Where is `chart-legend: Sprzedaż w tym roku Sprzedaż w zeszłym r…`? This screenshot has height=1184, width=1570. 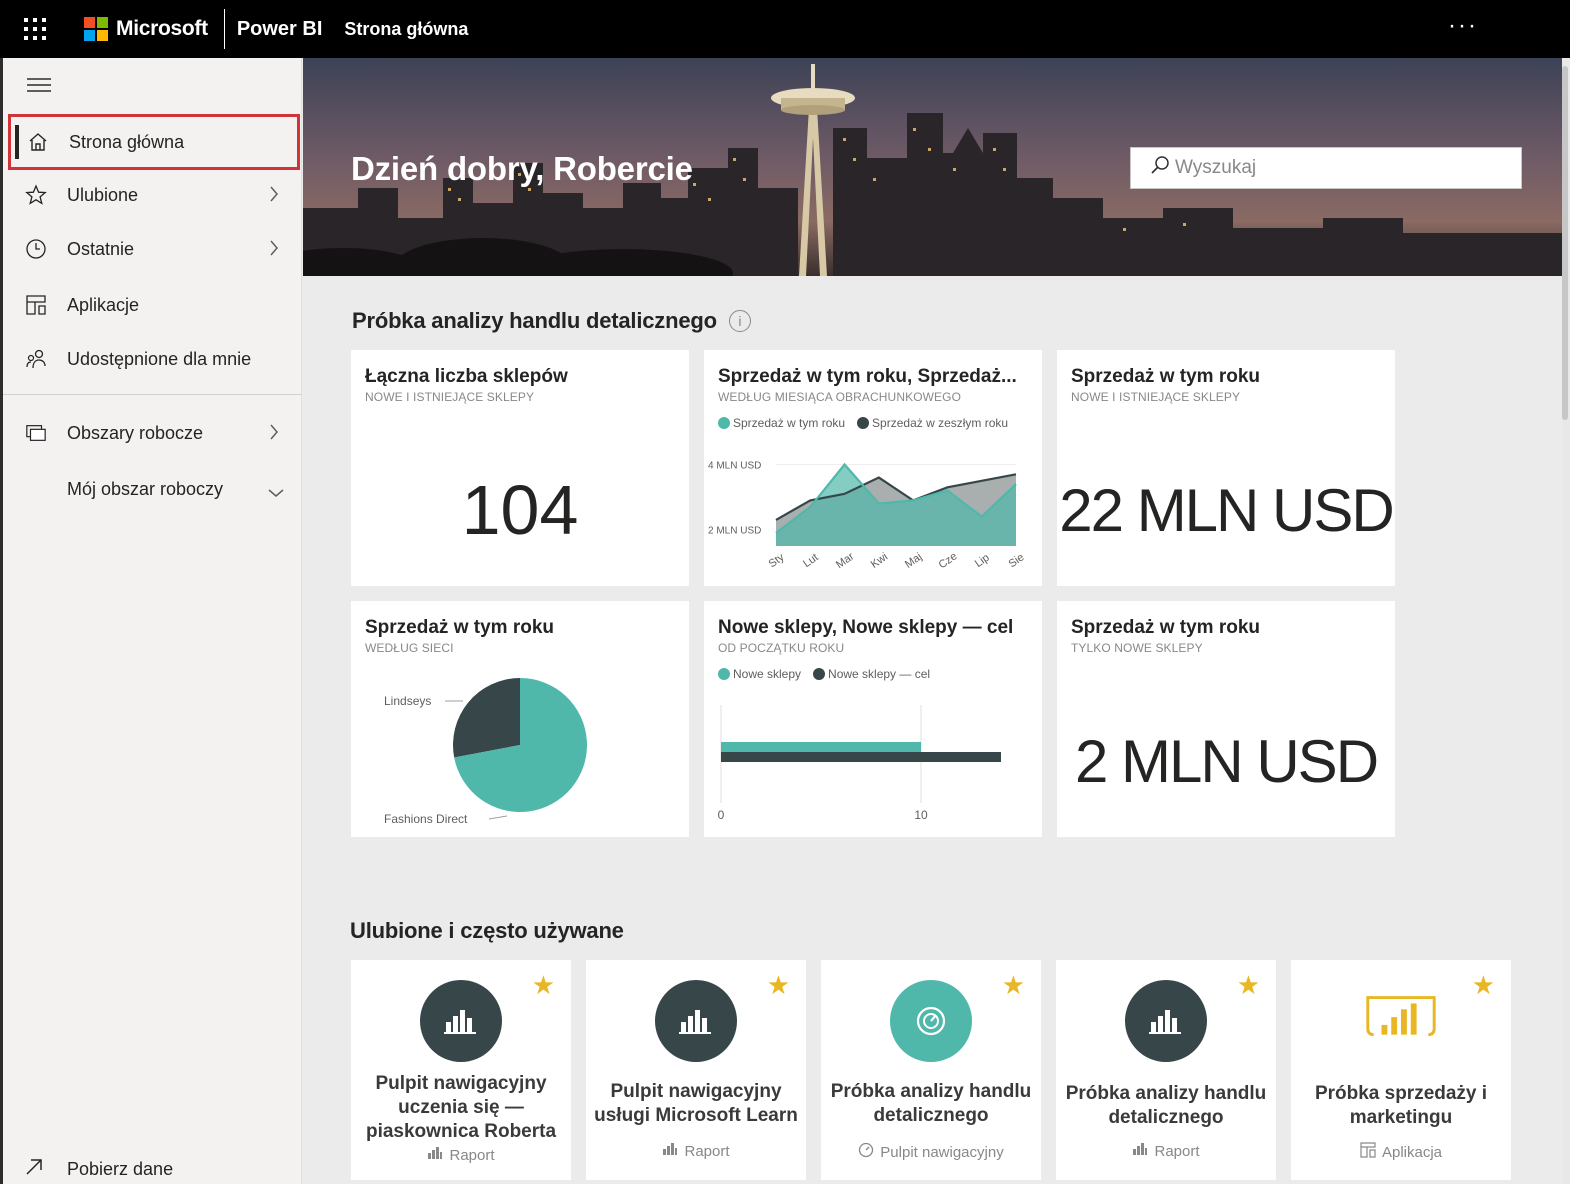
chart-legend: Sprzedaż w tym roku Sprzedaż w zeszłym r… is located at coordinates (866, 423).